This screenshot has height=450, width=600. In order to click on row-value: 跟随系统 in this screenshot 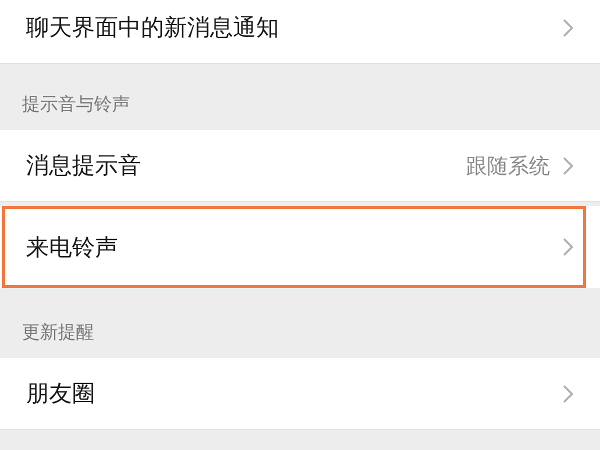, I will do `click(508, 166)`.